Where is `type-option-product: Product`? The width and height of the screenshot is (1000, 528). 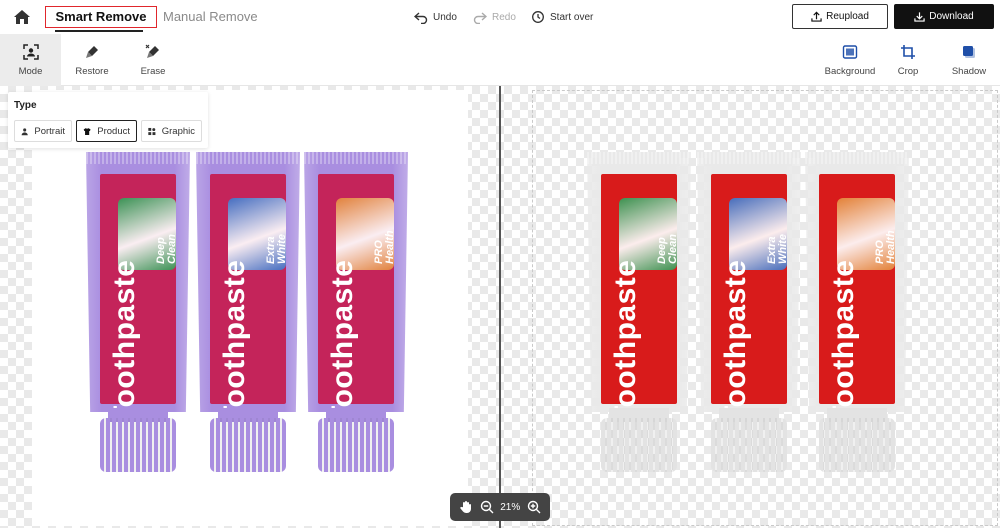
type-option-product: Product is located at coordinates (106, 131).